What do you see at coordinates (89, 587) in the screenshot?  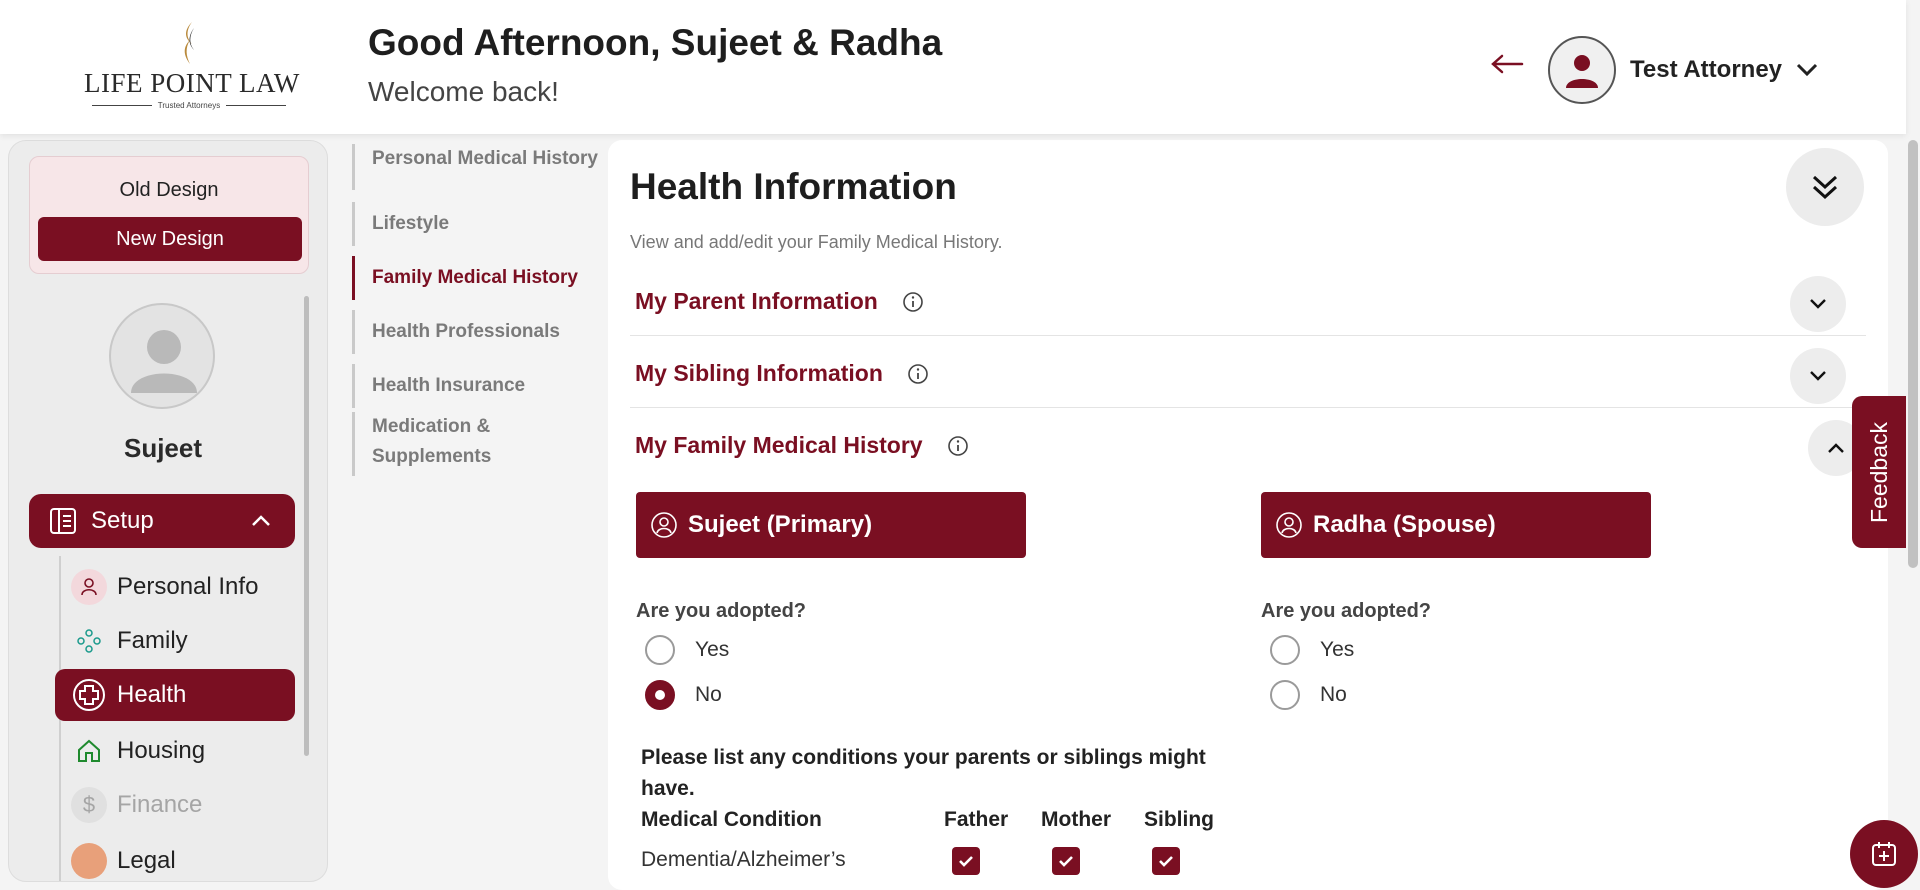 I see `person-icon` at bounding box center [89, 587].